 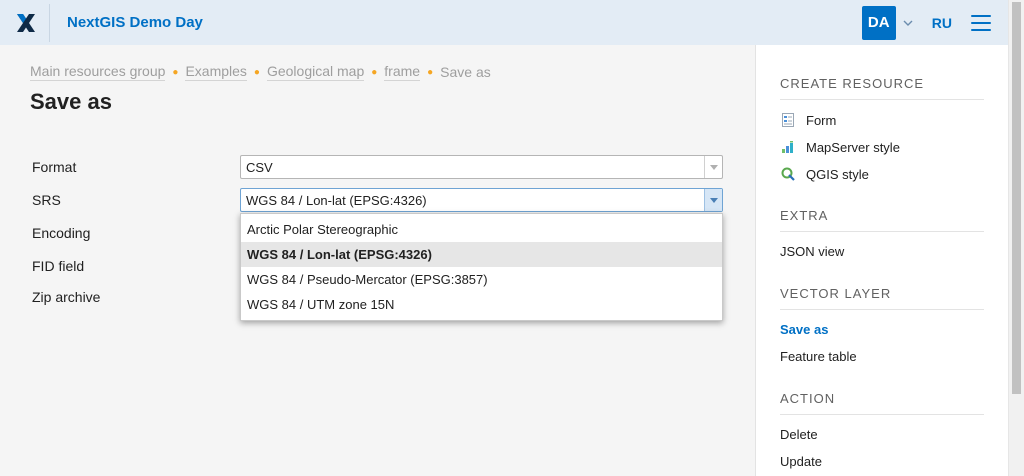 I want to click on srs-option: WGS 84 / UTM zone 15N, so click(x=481, y=304).